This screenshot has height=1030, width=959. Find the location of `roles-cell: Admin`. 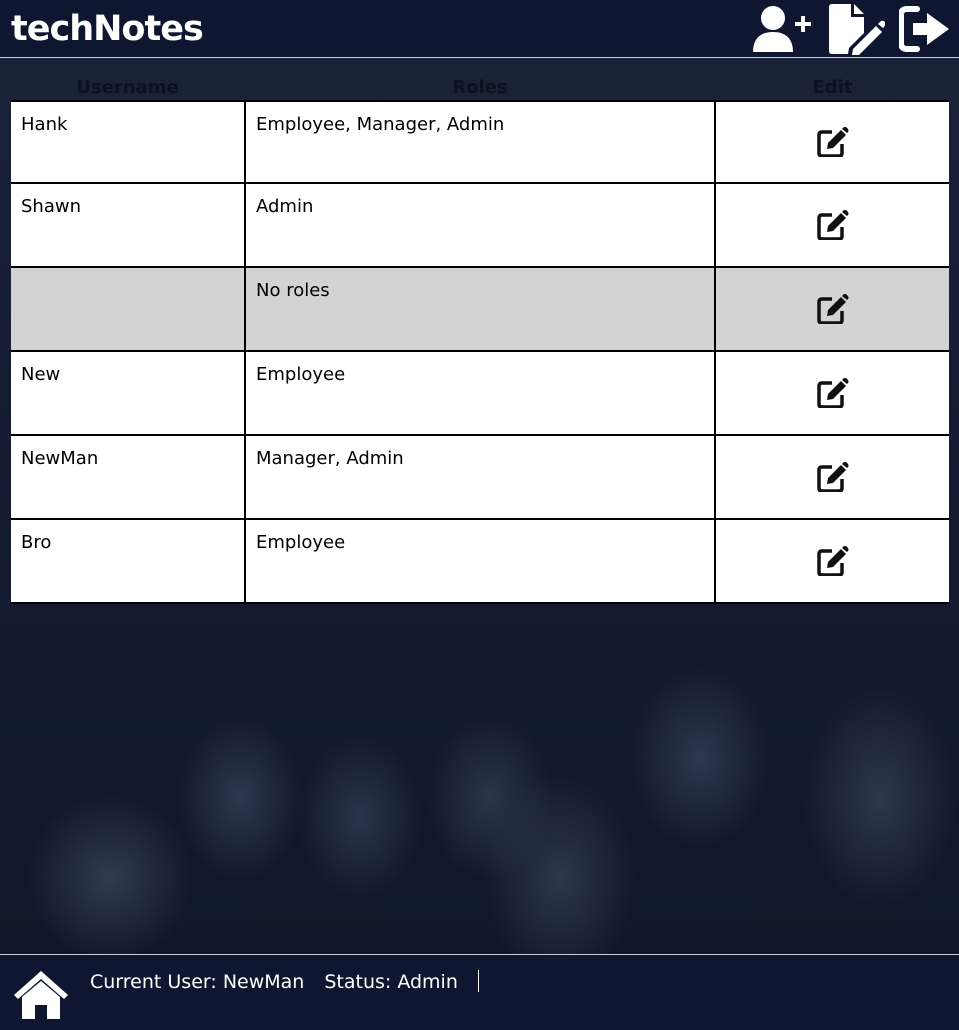

roles-cell: Admin is located at coordinates (480, 225).